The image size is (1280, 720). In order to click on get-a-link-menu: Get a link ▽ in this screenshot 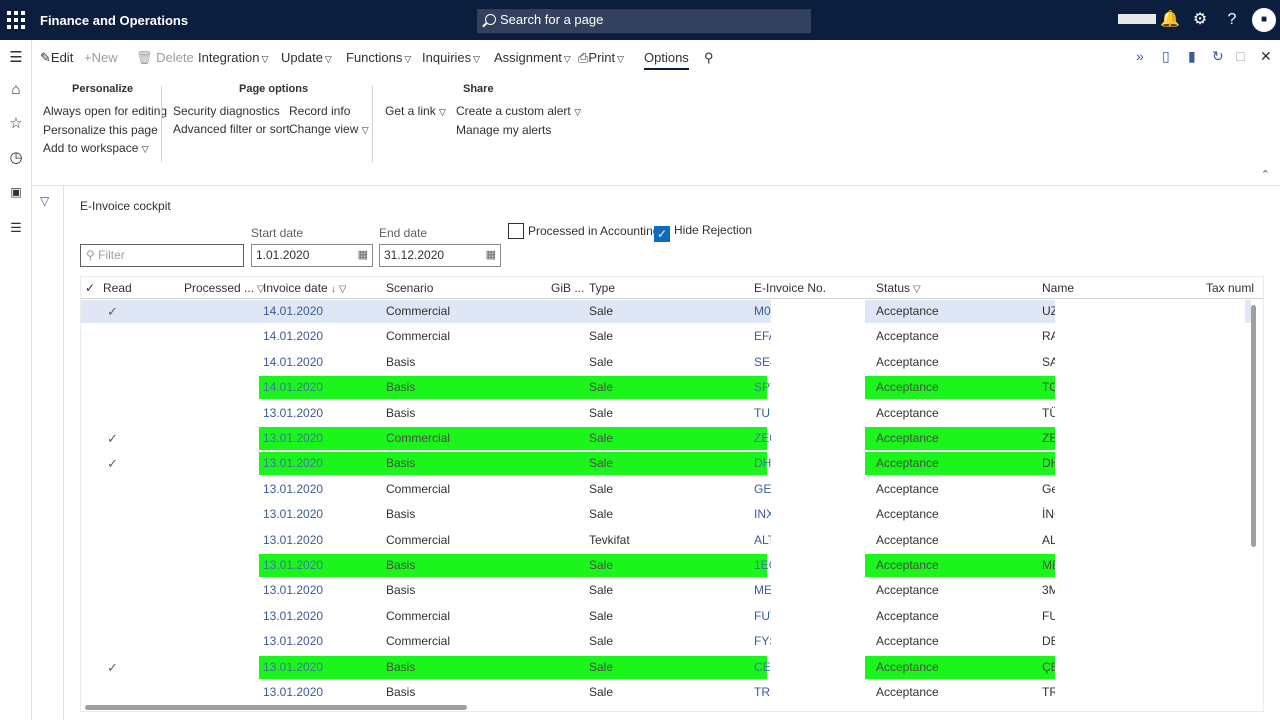, I will do `click(415, 111)`.